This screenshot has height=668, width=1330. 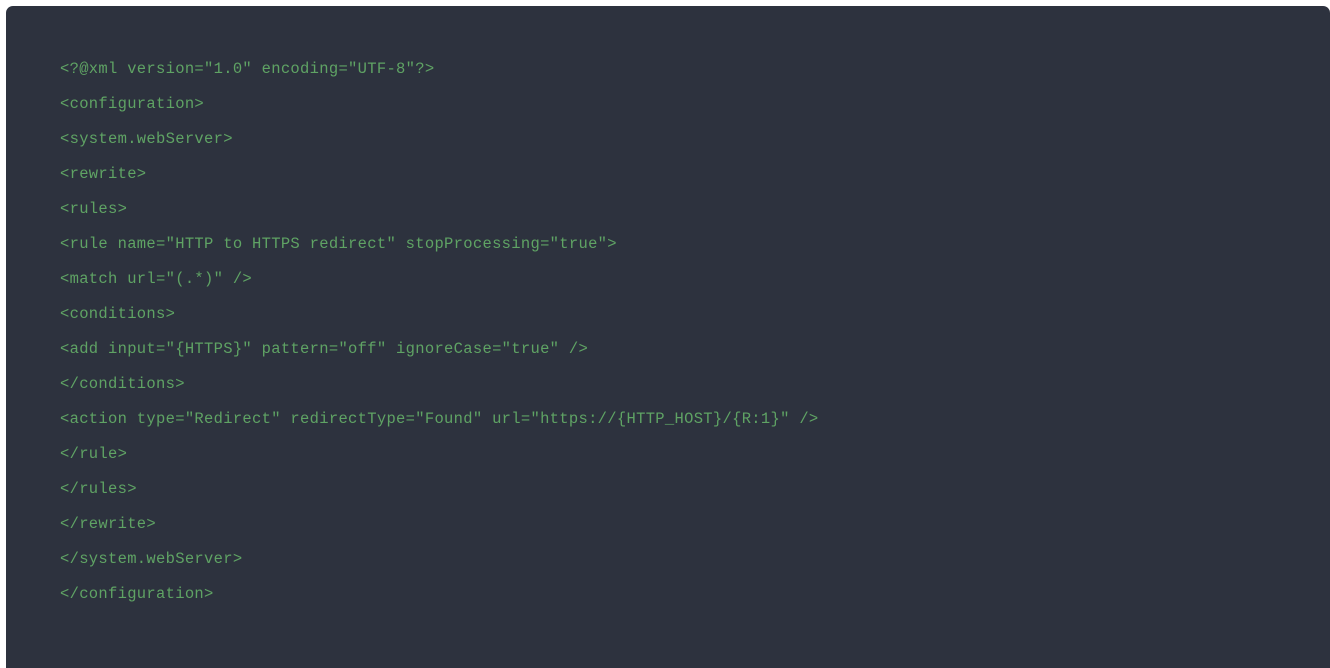 I want to click on code-line: </rewrite>, so click(x=108, y=524).